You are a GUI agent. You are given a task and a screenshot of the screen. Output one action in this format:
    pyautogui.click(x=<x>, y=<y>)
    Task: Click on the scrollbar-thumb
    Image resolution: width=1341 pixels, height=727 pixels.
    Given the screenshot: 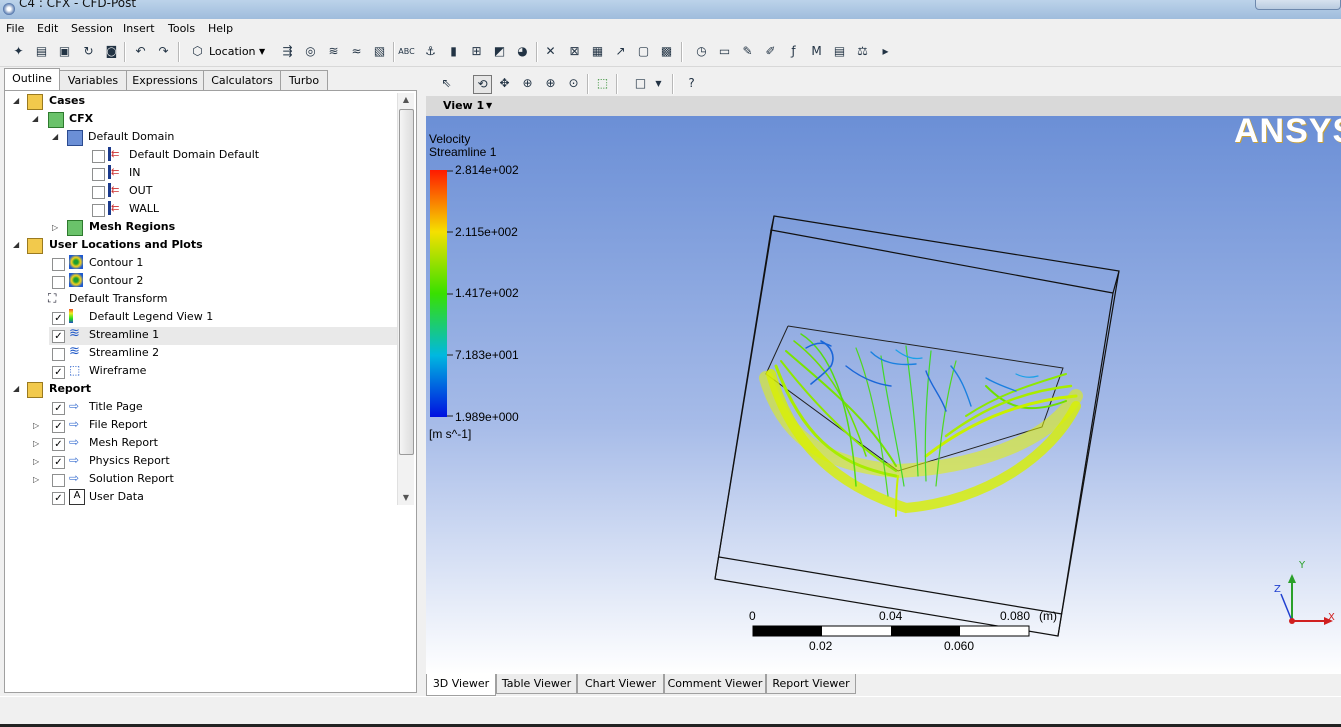 What is the action you would take?
    pyautogui.click(x=406, y=282)
    